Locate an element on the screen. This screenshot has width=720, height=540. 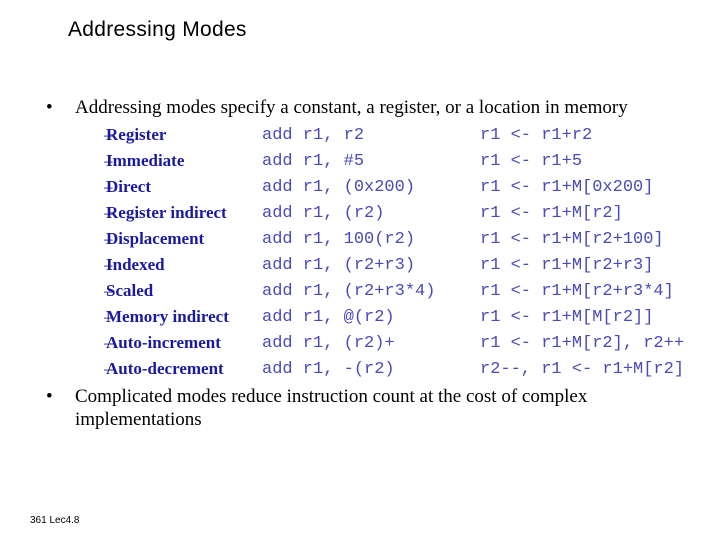
mode-asm: add r1, (r2+r3) is located at coordinates (339, 265).